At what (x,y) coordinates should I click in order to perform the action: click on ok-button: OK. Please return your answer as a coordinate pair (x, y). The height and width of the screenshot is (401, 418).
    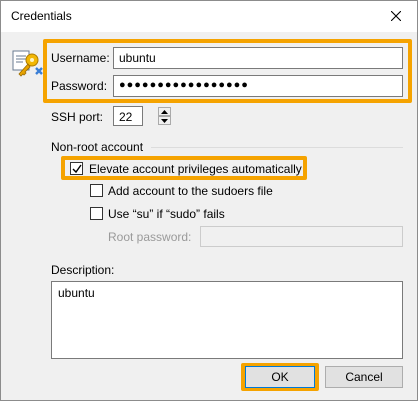
    Looking at the image, I should click on (280, 377).